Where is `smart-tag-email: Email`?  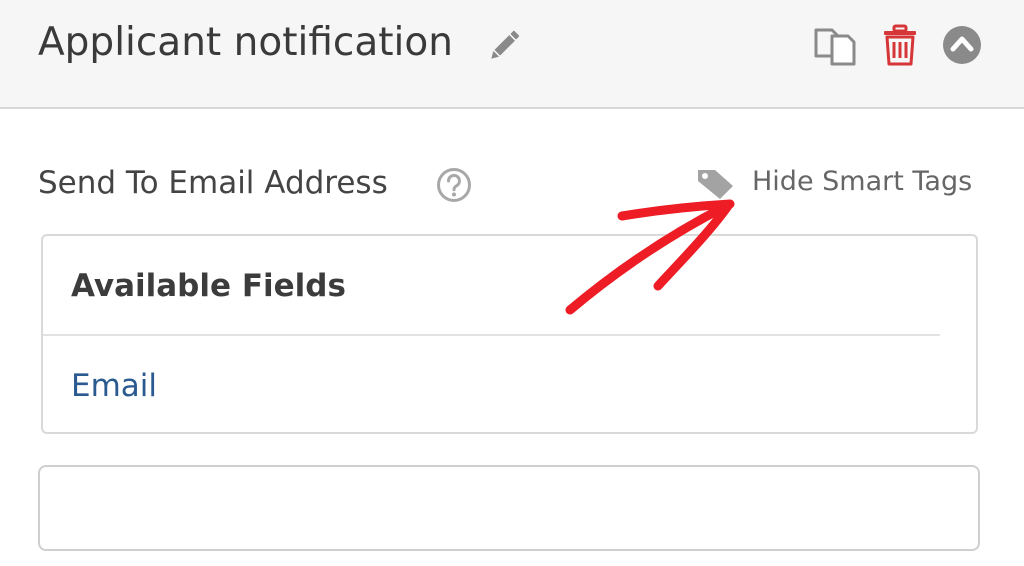 smart-tag-email: Email is located at coordinates (114, 386).